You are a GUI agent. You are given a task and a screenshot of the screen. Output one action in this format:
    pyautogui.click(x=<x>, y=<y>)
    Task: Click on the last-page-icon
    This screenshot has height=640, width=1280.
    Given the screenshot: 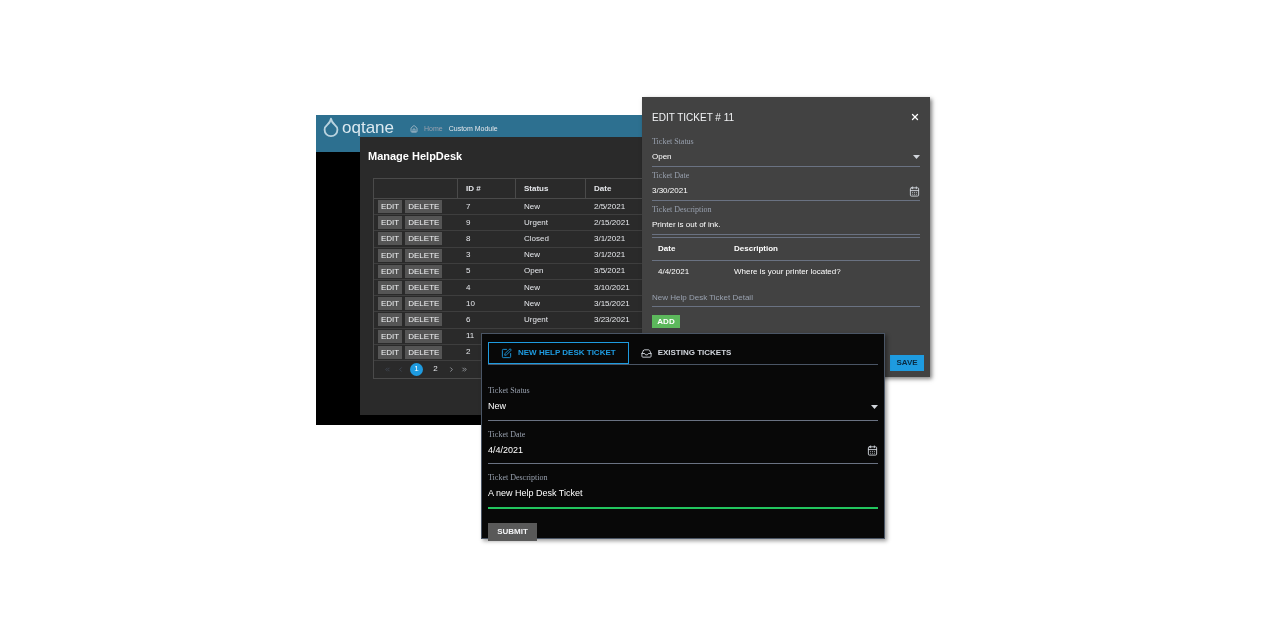 What is the action you would take?
    pyautogui.click(x=464, y=369)
    